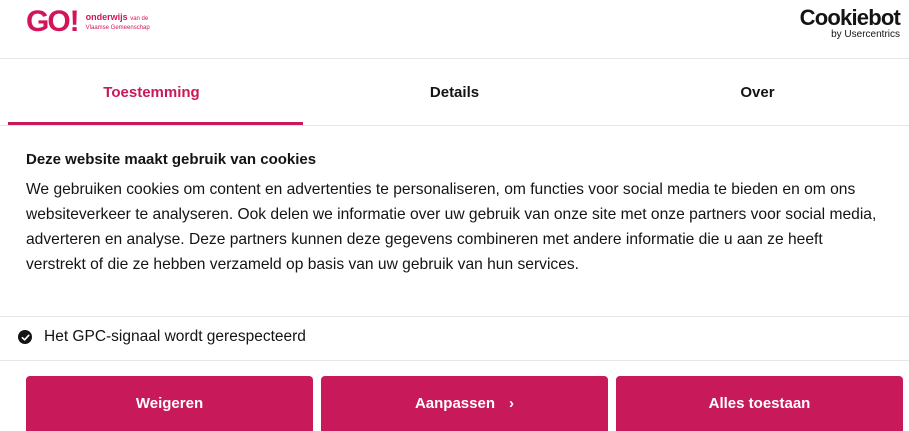  I want to click on customize-button: Aanpassen ›, so click(464, 403).